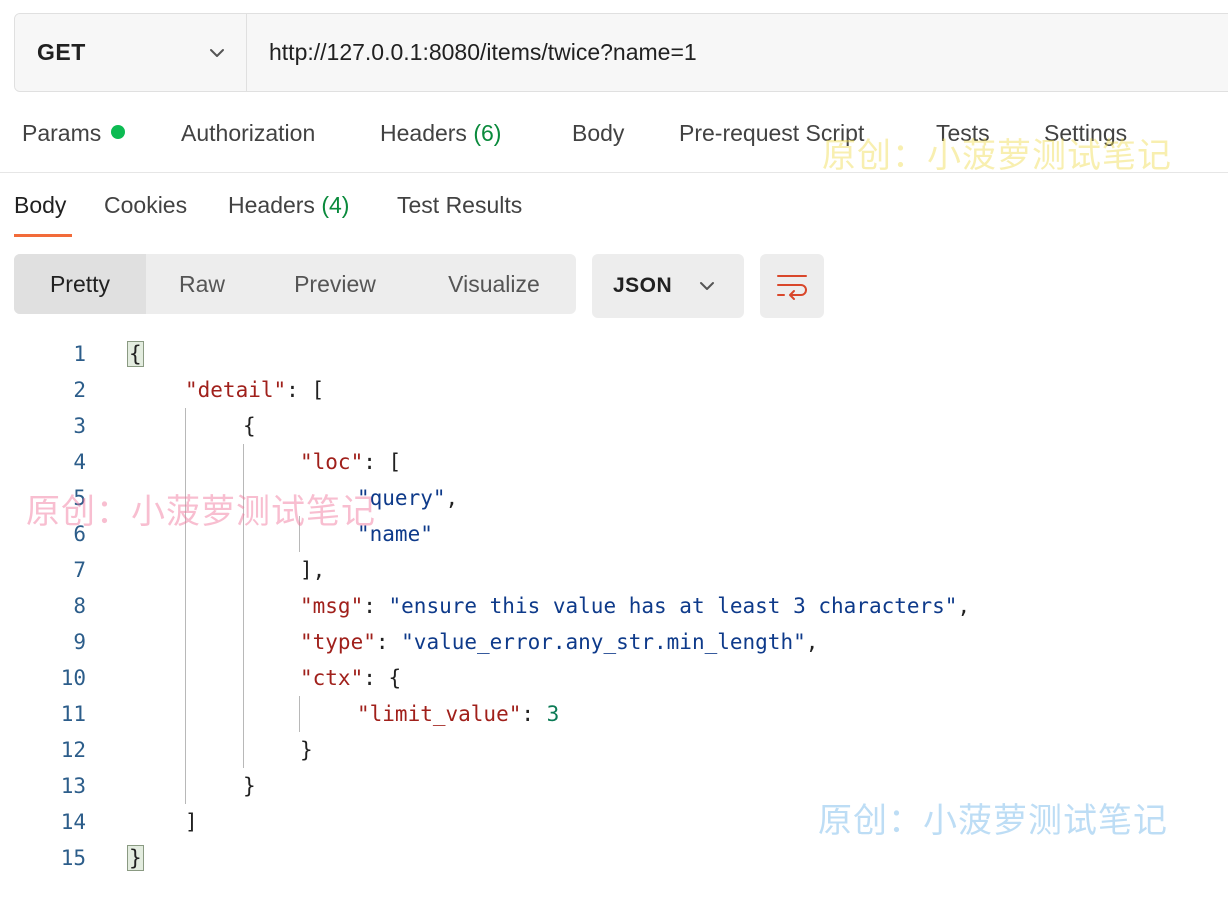  I want to click on tab-body: Body, so click(598, 133).